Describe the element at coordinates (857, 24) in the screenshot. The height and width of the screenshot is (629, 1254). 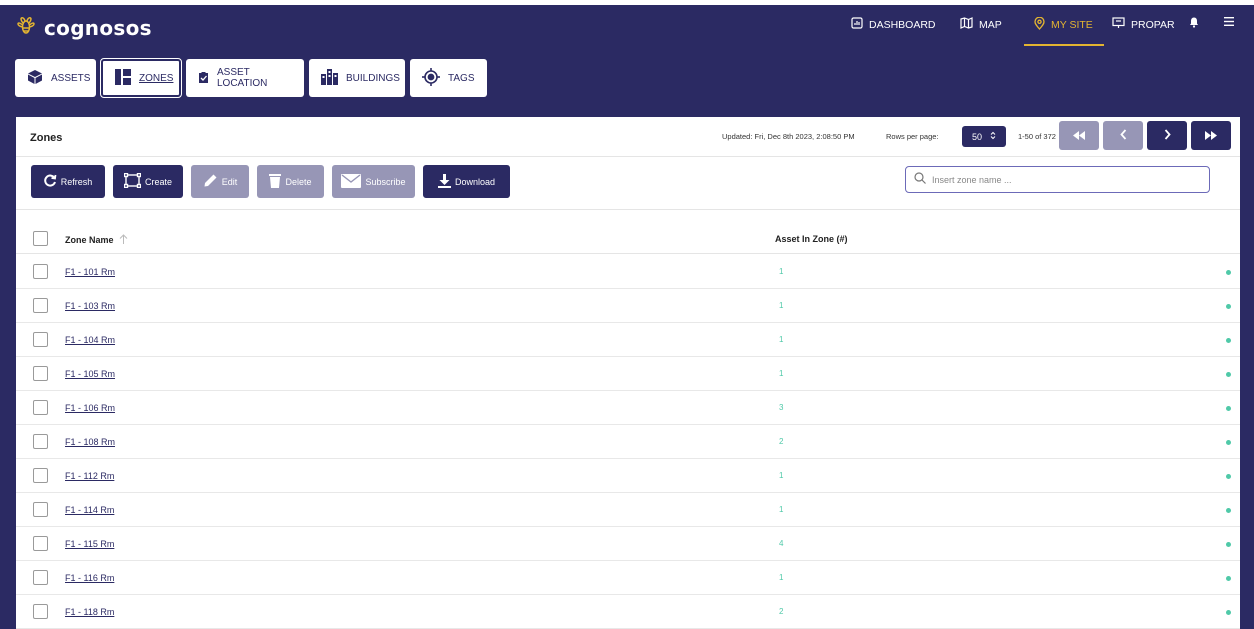
I see `chart-icon` at that location.